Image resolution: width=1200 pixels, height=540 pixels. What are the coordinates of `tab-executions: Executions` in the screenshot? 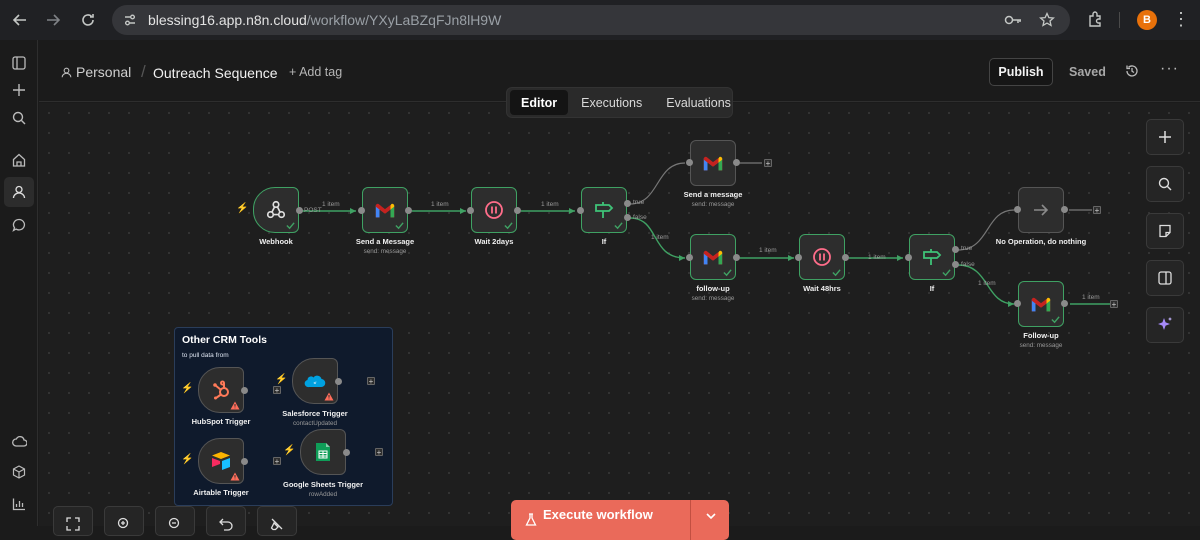 It's located at (611, 102).